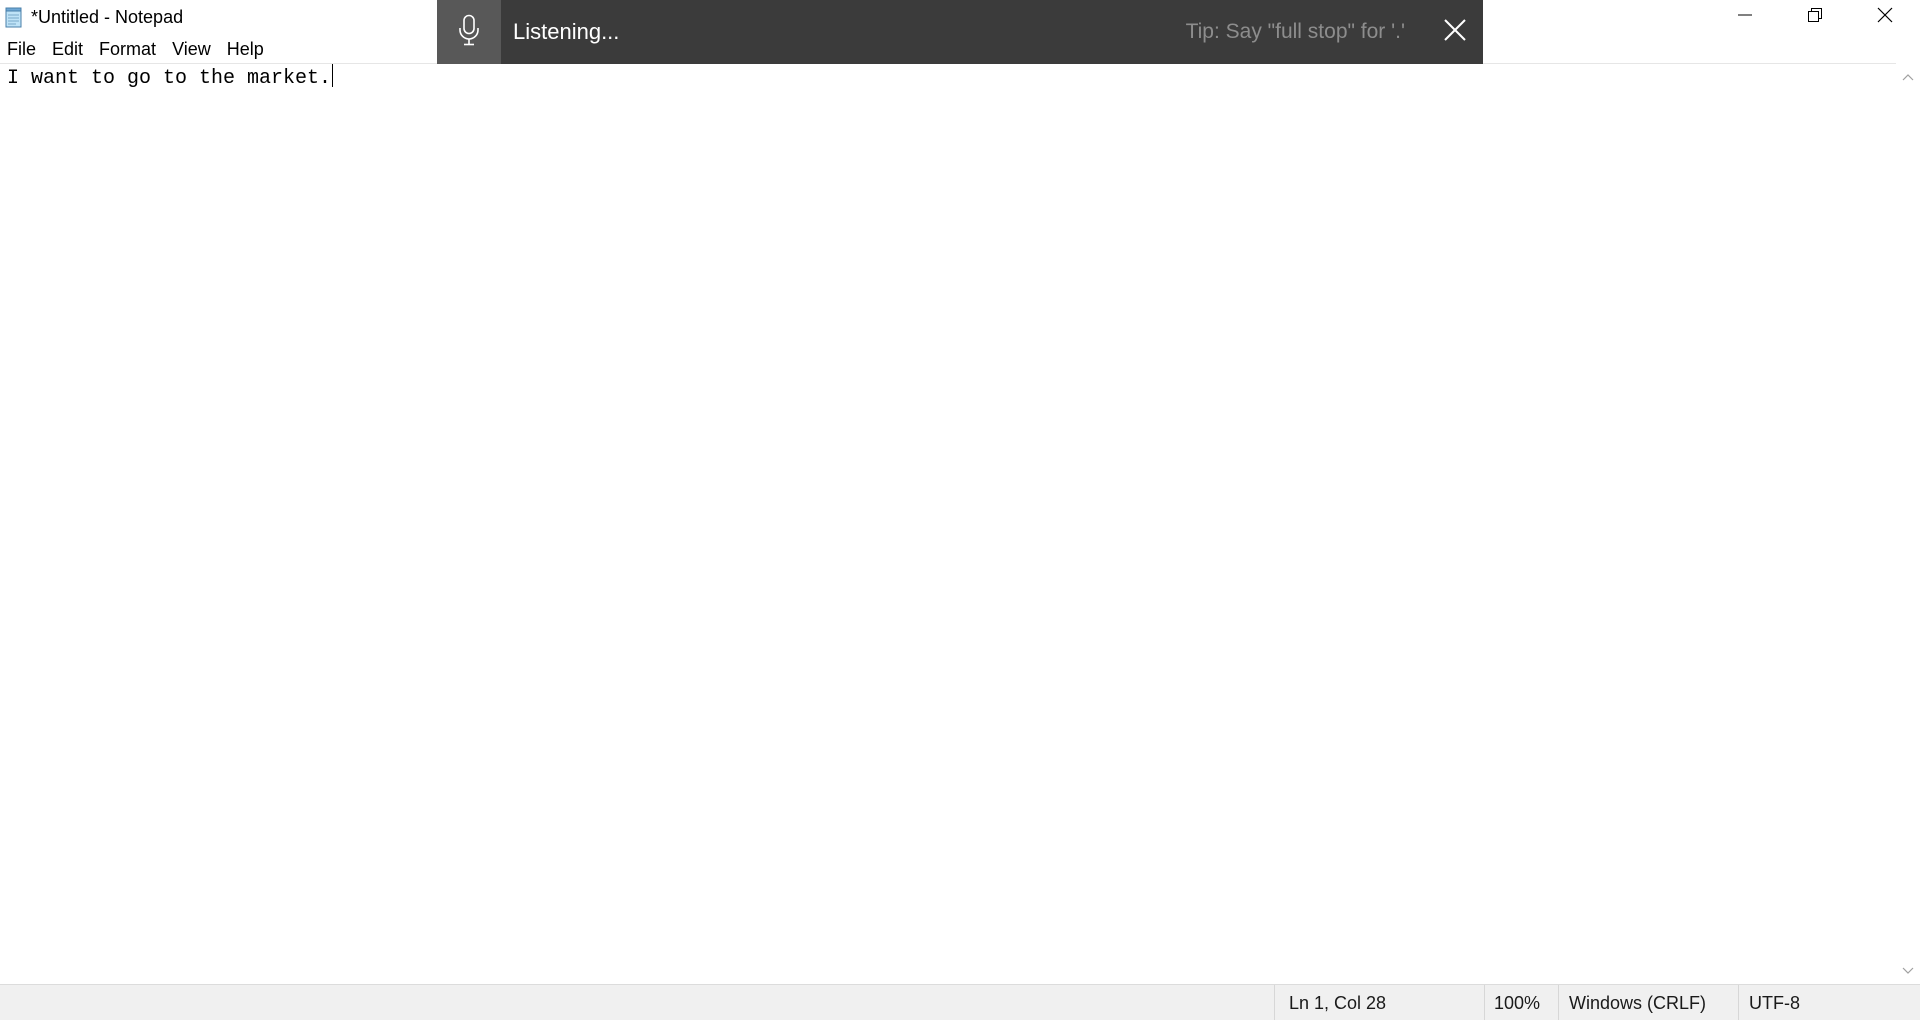 The image size is (1920, 1020). I want to click on menu-format: Format, so click(127, 49).